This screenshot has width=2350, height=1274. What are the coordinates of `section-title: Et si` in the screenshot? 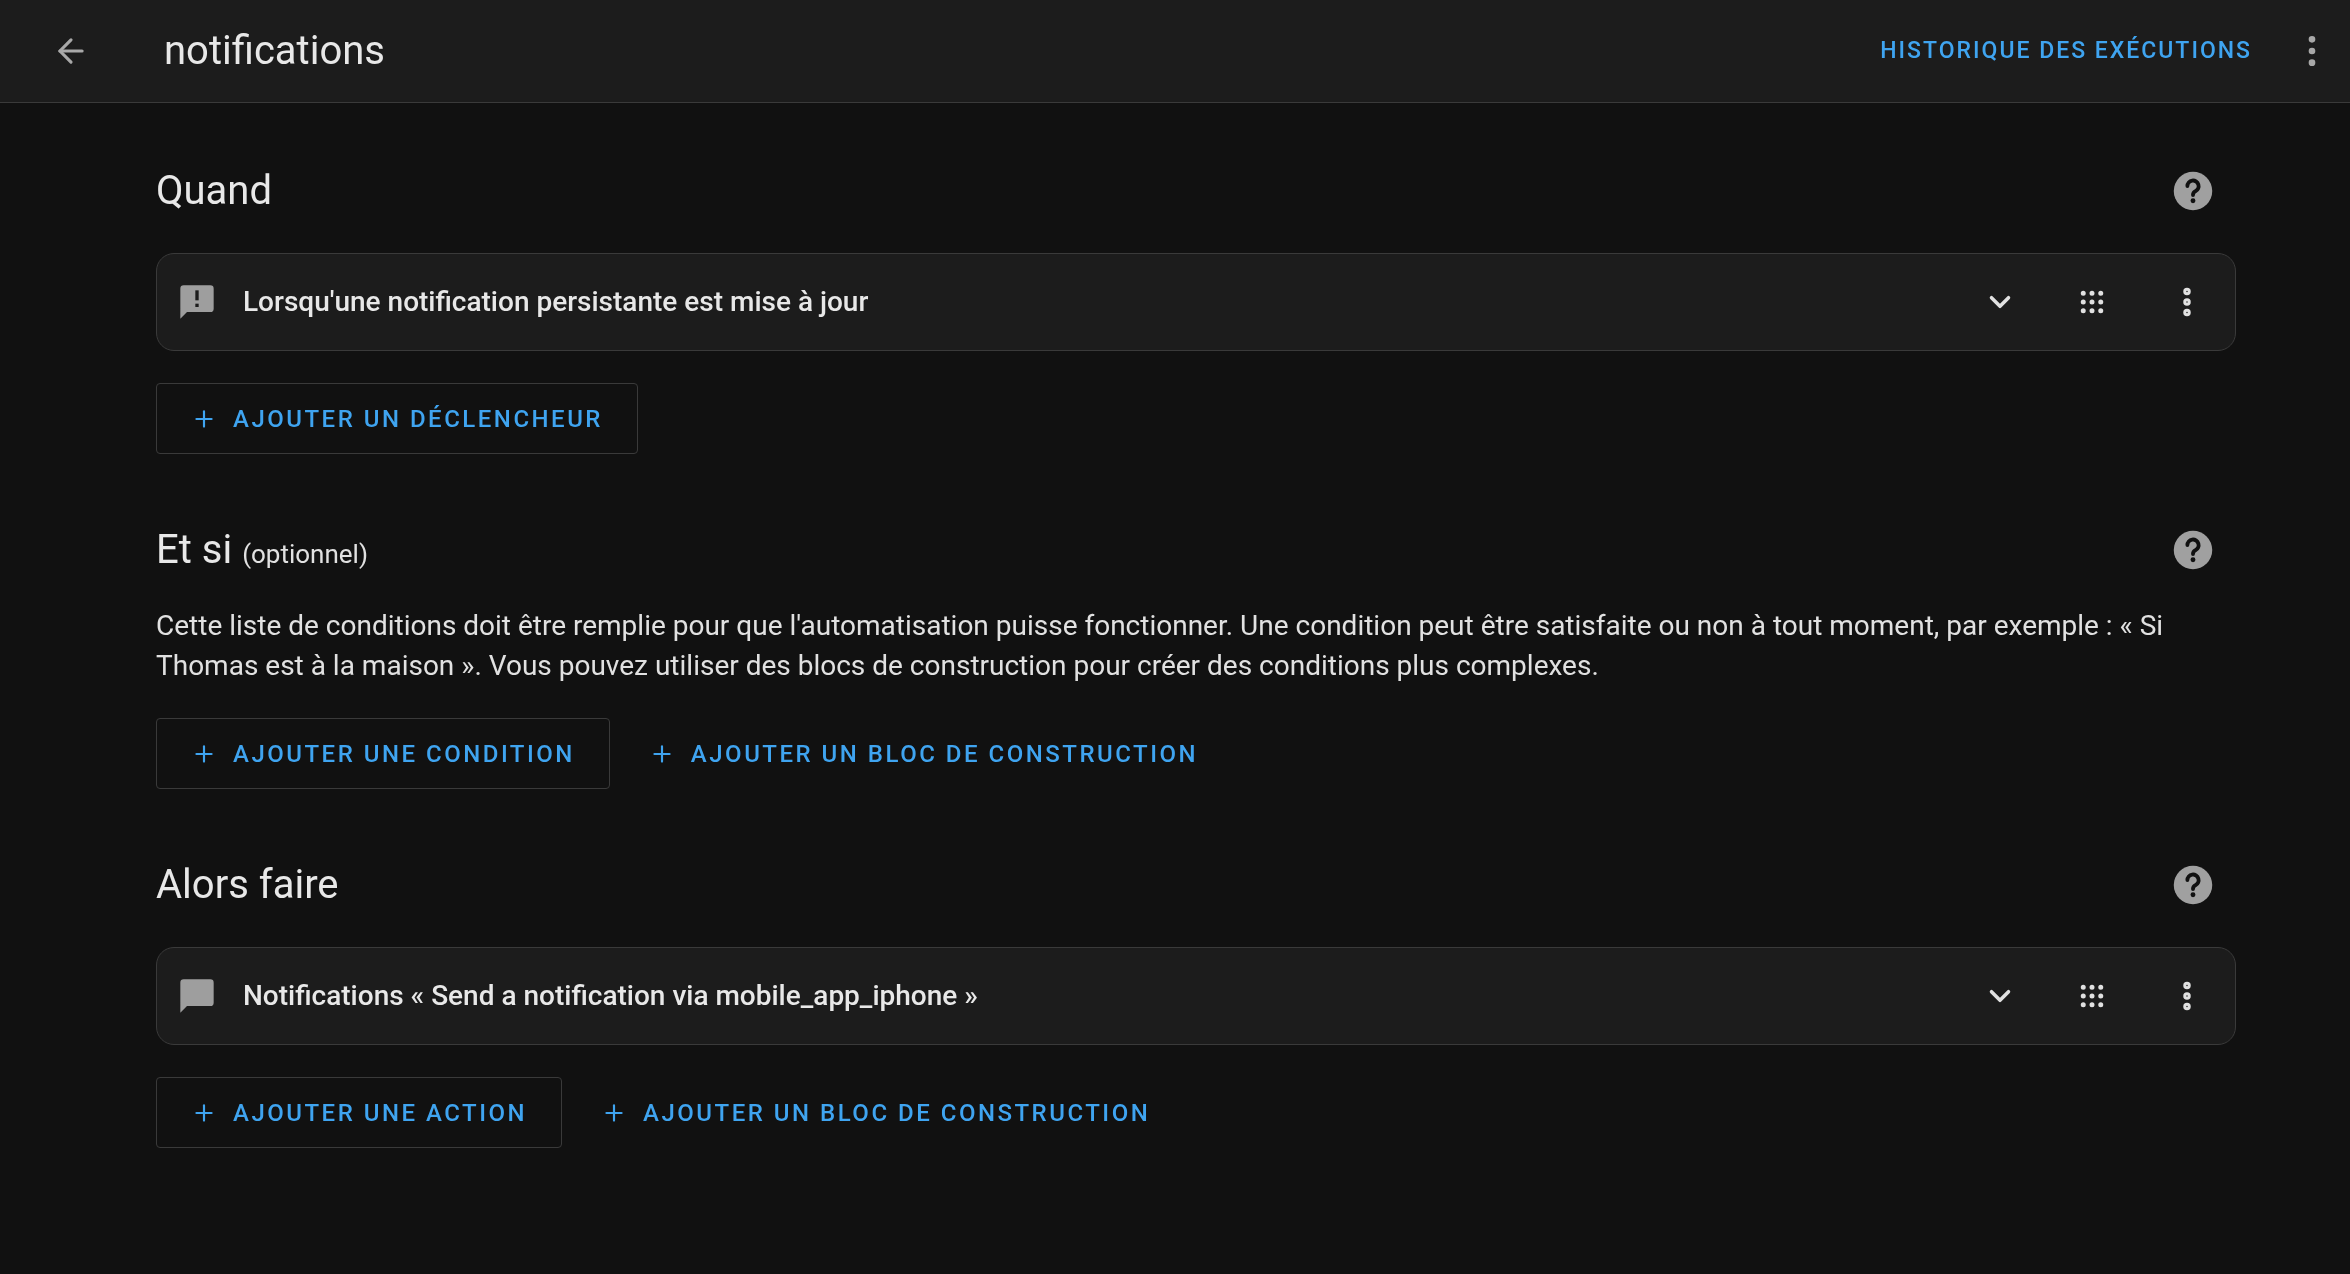 It's located at (194, 550).